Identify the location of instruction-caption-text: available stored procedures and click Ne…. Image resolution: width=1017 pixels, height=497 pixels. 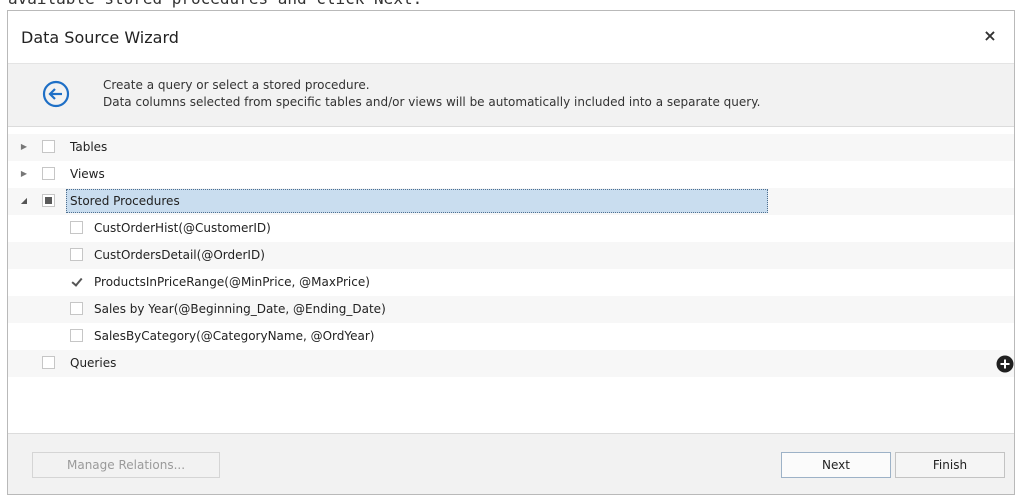
(215, 4).